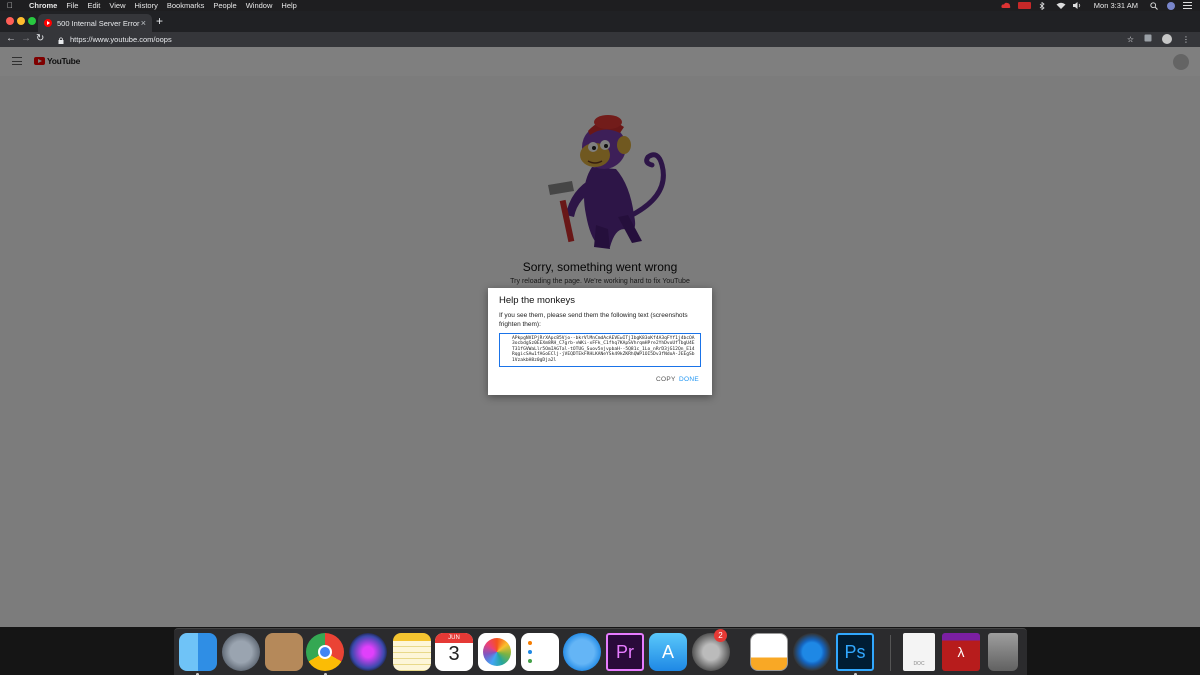 The height and width of the screenshot is (675, 1200). Describe the element at coordinates (720, 635) in the screenshot. I see `notification-badge: 2` at that location.